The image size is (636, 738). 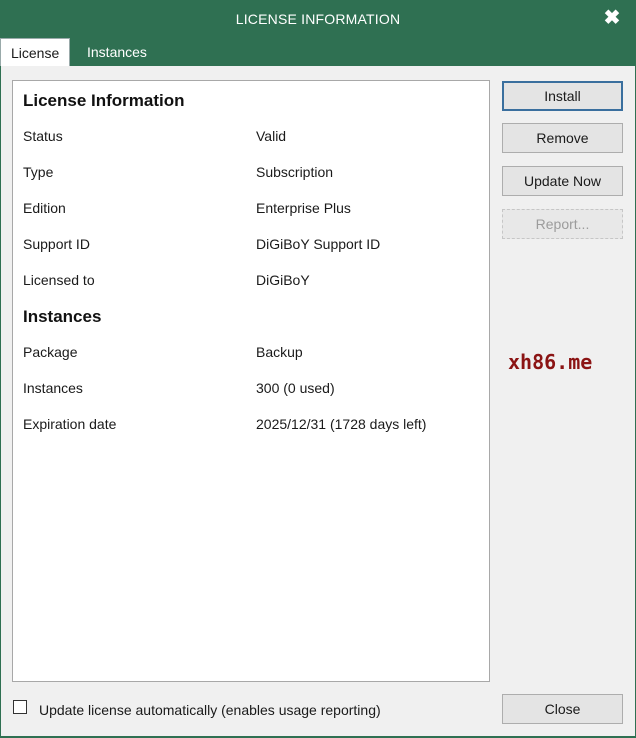 I want to click on expiration-date-label: Expiration date, so click(x=70, y=424).